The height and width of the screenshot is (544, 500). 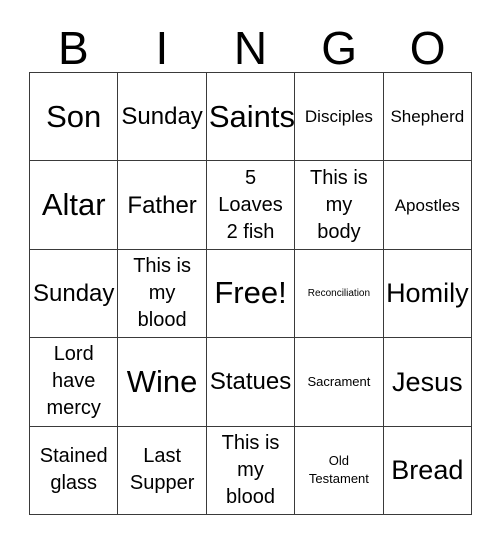 I want to click on bingo-cell-label: Last Supper, so click(x=162, y=470).